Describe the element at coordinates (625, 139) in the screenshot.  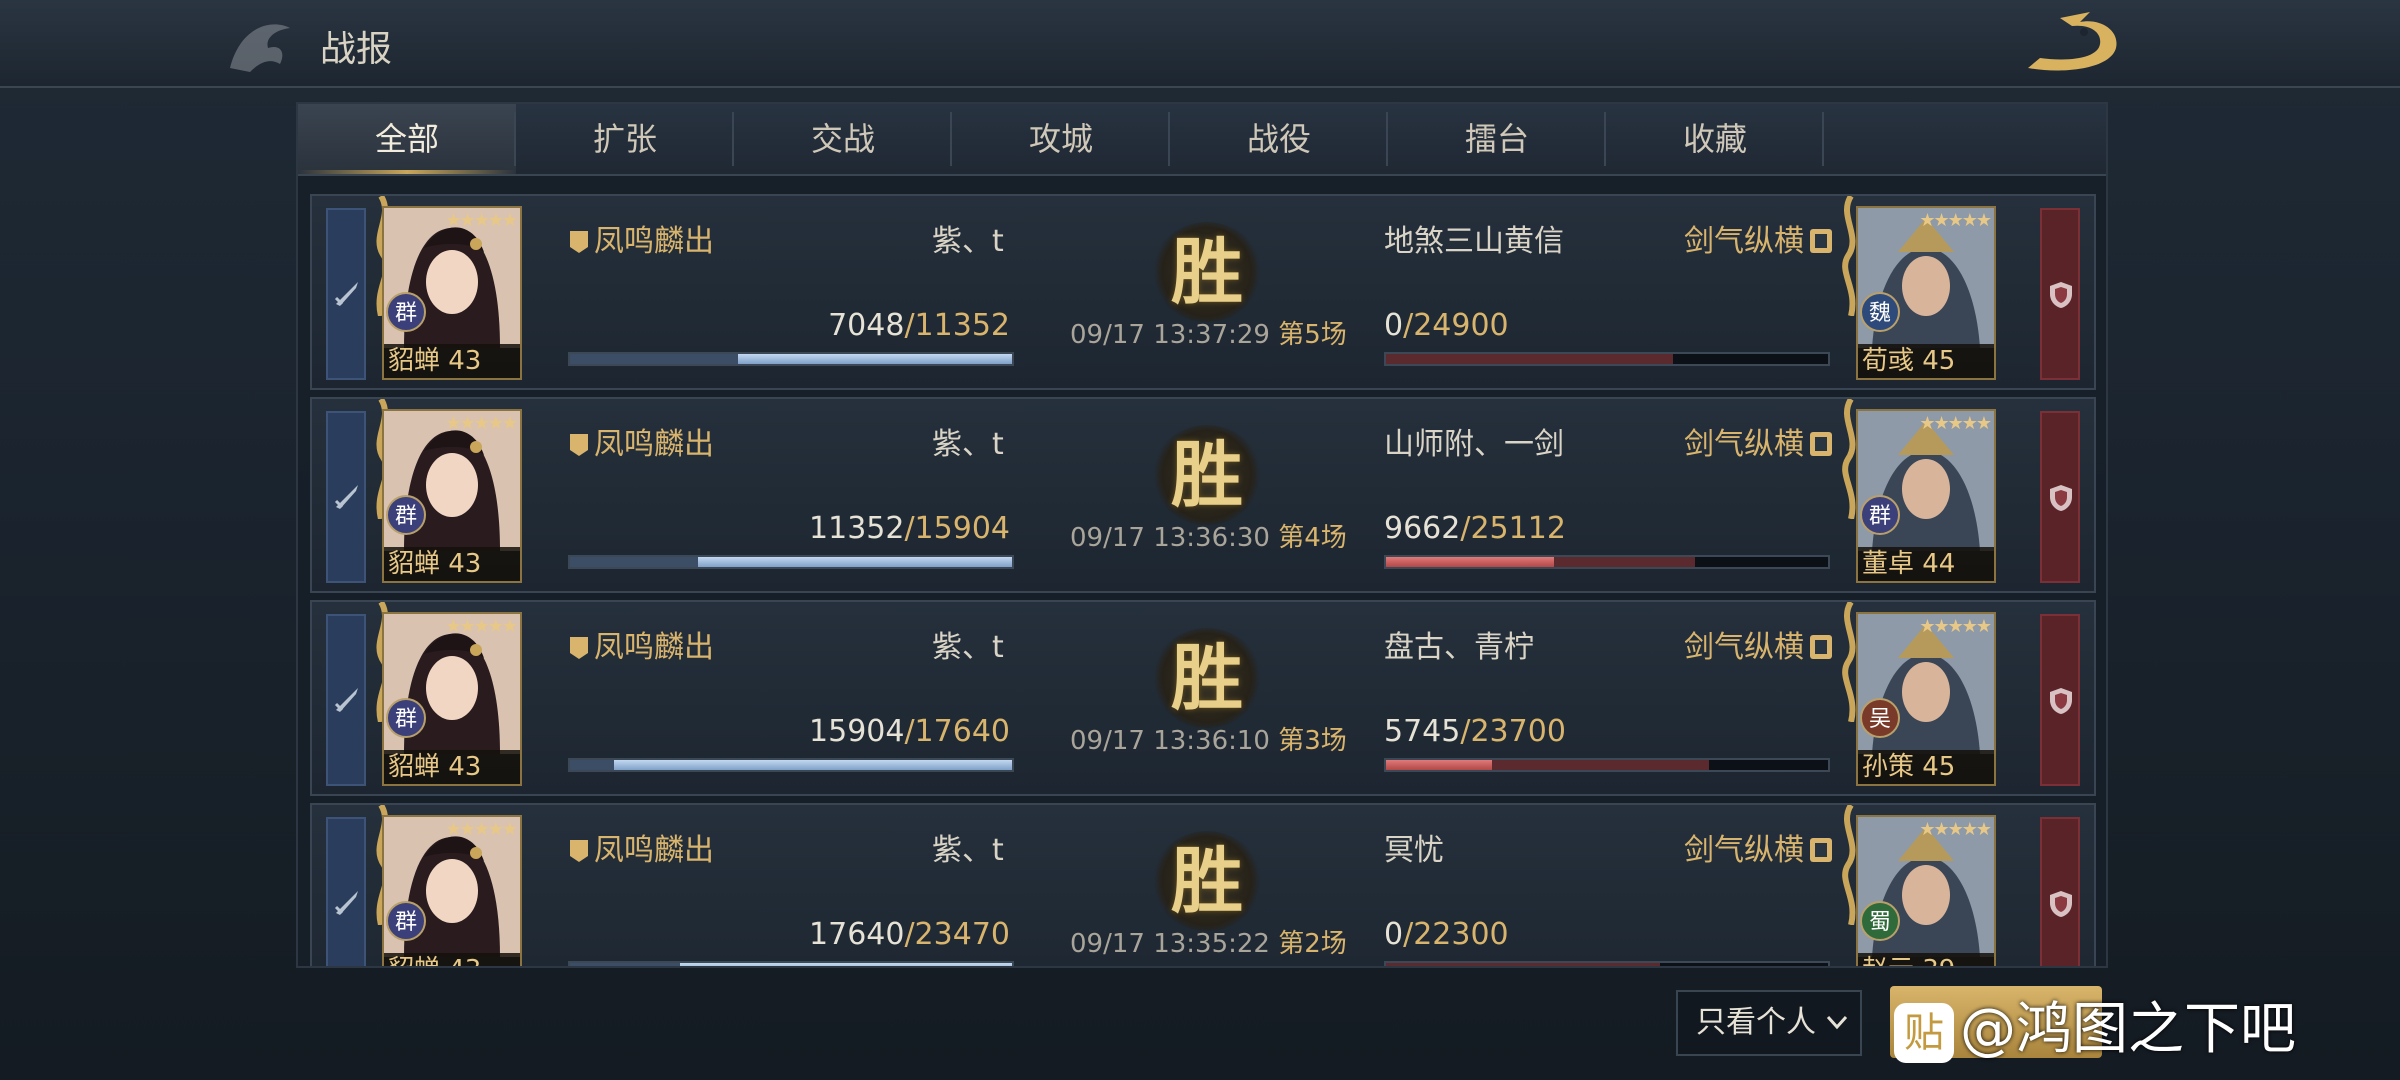
I see `tab-expand: 扩张` at that location.